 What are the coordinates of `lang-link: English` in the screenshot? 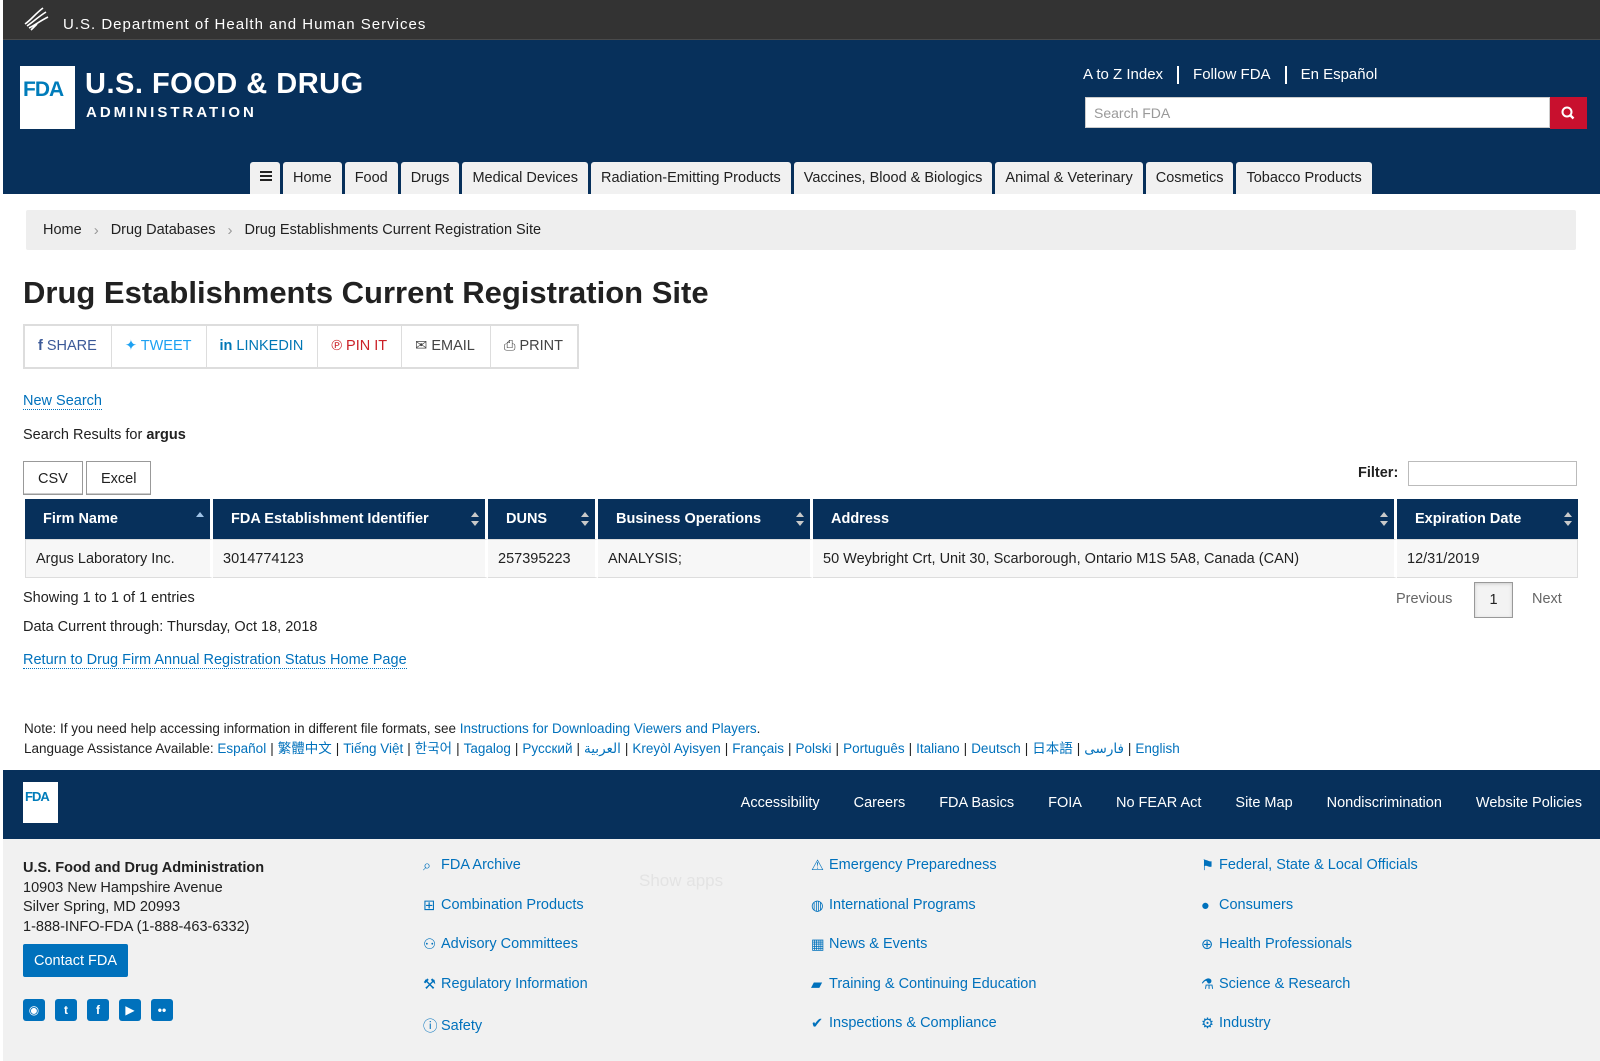 It's located at (1157, 748).